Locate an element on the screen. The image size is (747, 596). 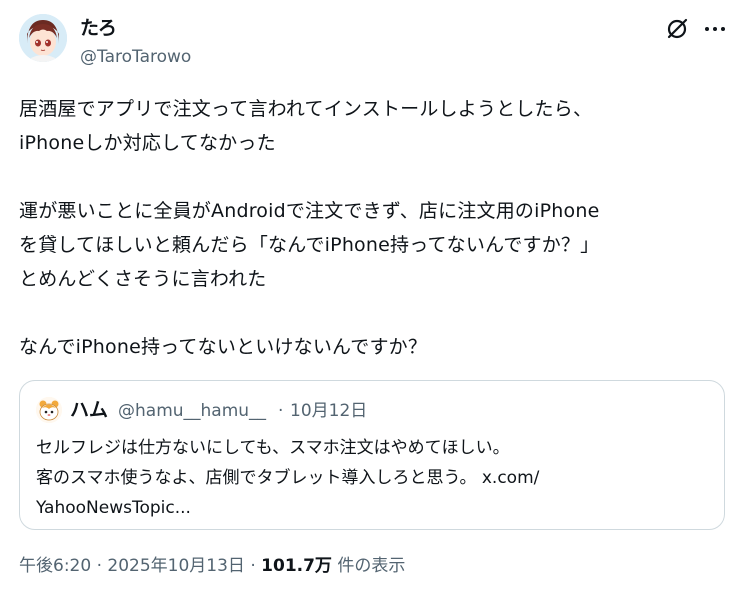
display-name: たろ is located at coordinates (98, 28).